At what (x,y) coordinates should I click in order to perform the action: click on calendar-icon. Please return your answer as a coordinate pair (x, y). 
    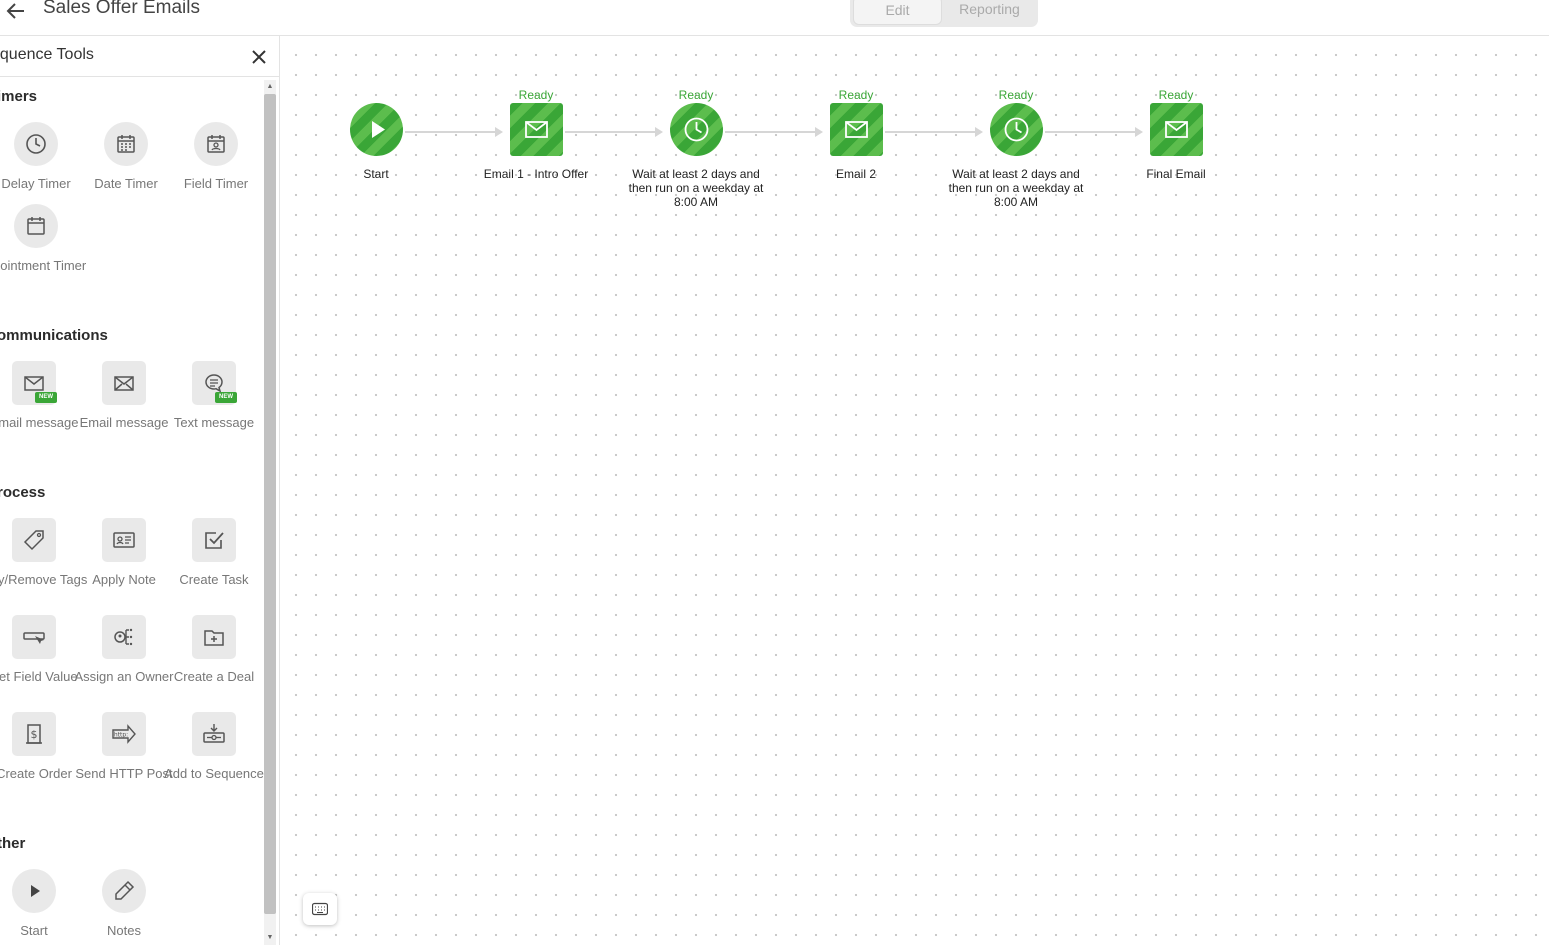
    Looking at the image, I should click on (36, 226).